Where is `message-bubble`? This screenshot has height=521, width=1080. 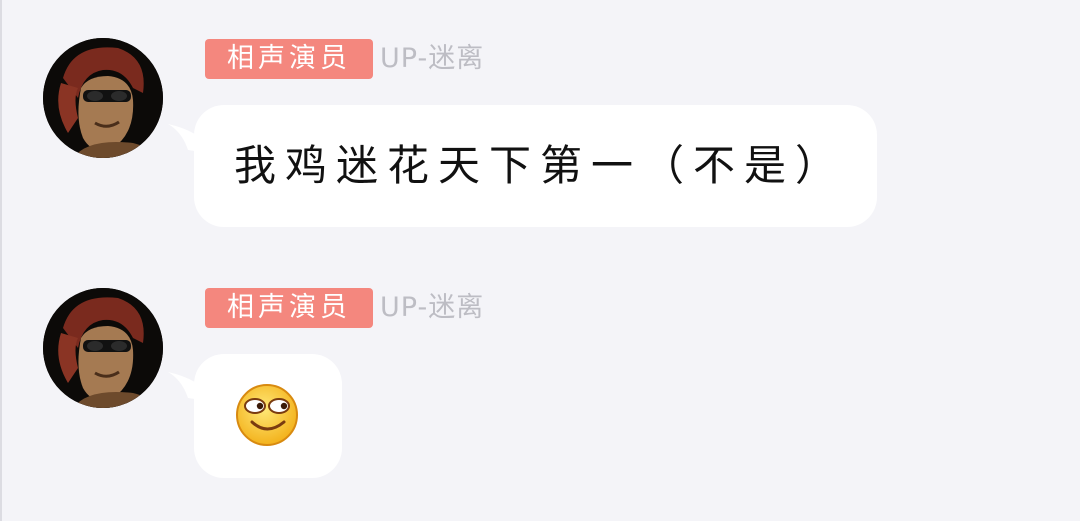
message-bubble is located at coordinates (268, 416).